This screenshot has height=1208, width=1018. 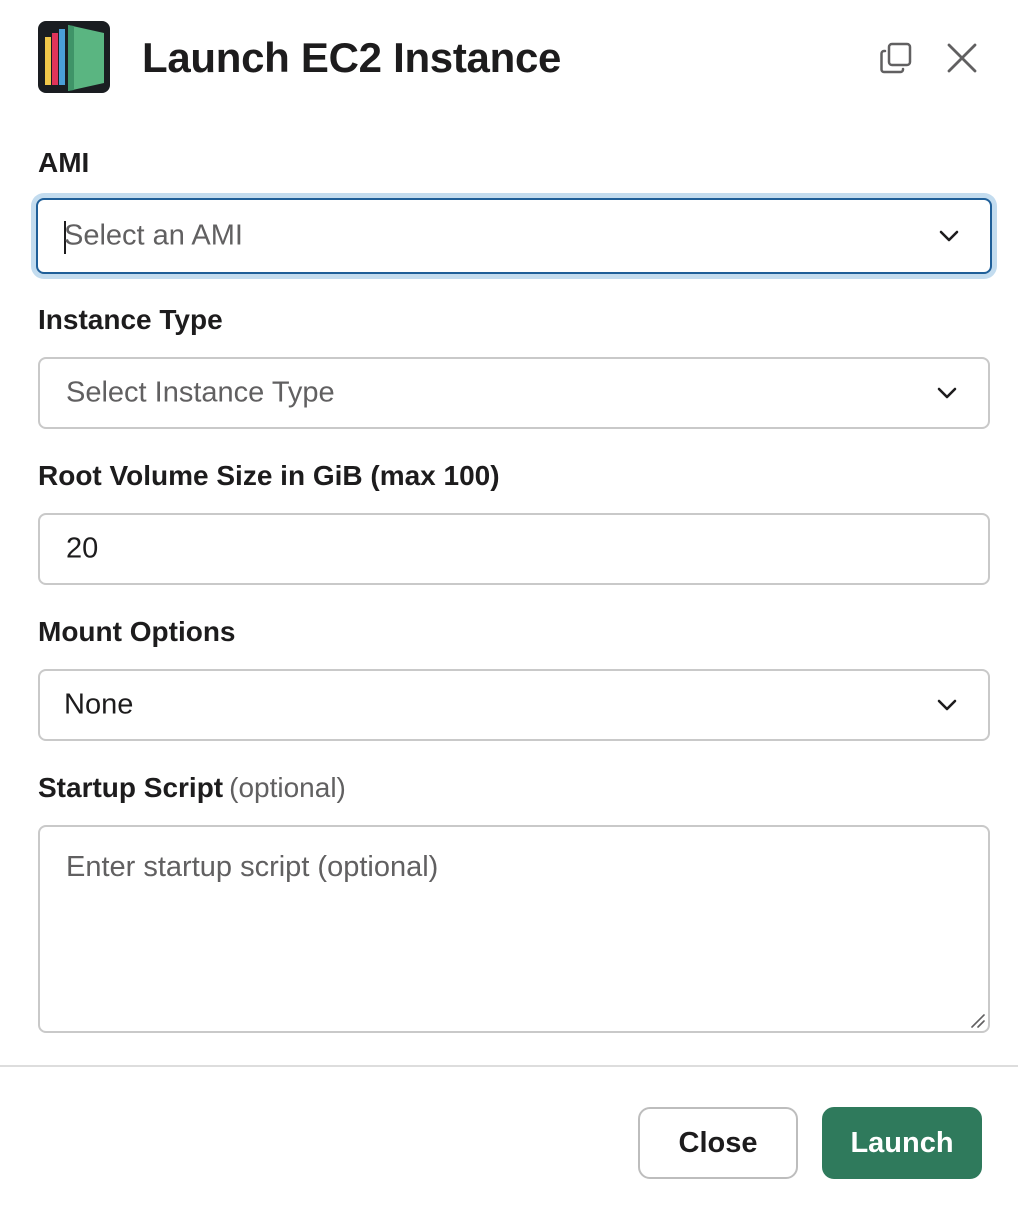 I want to click on mount-options-select: None, so click(x=514, y=705).